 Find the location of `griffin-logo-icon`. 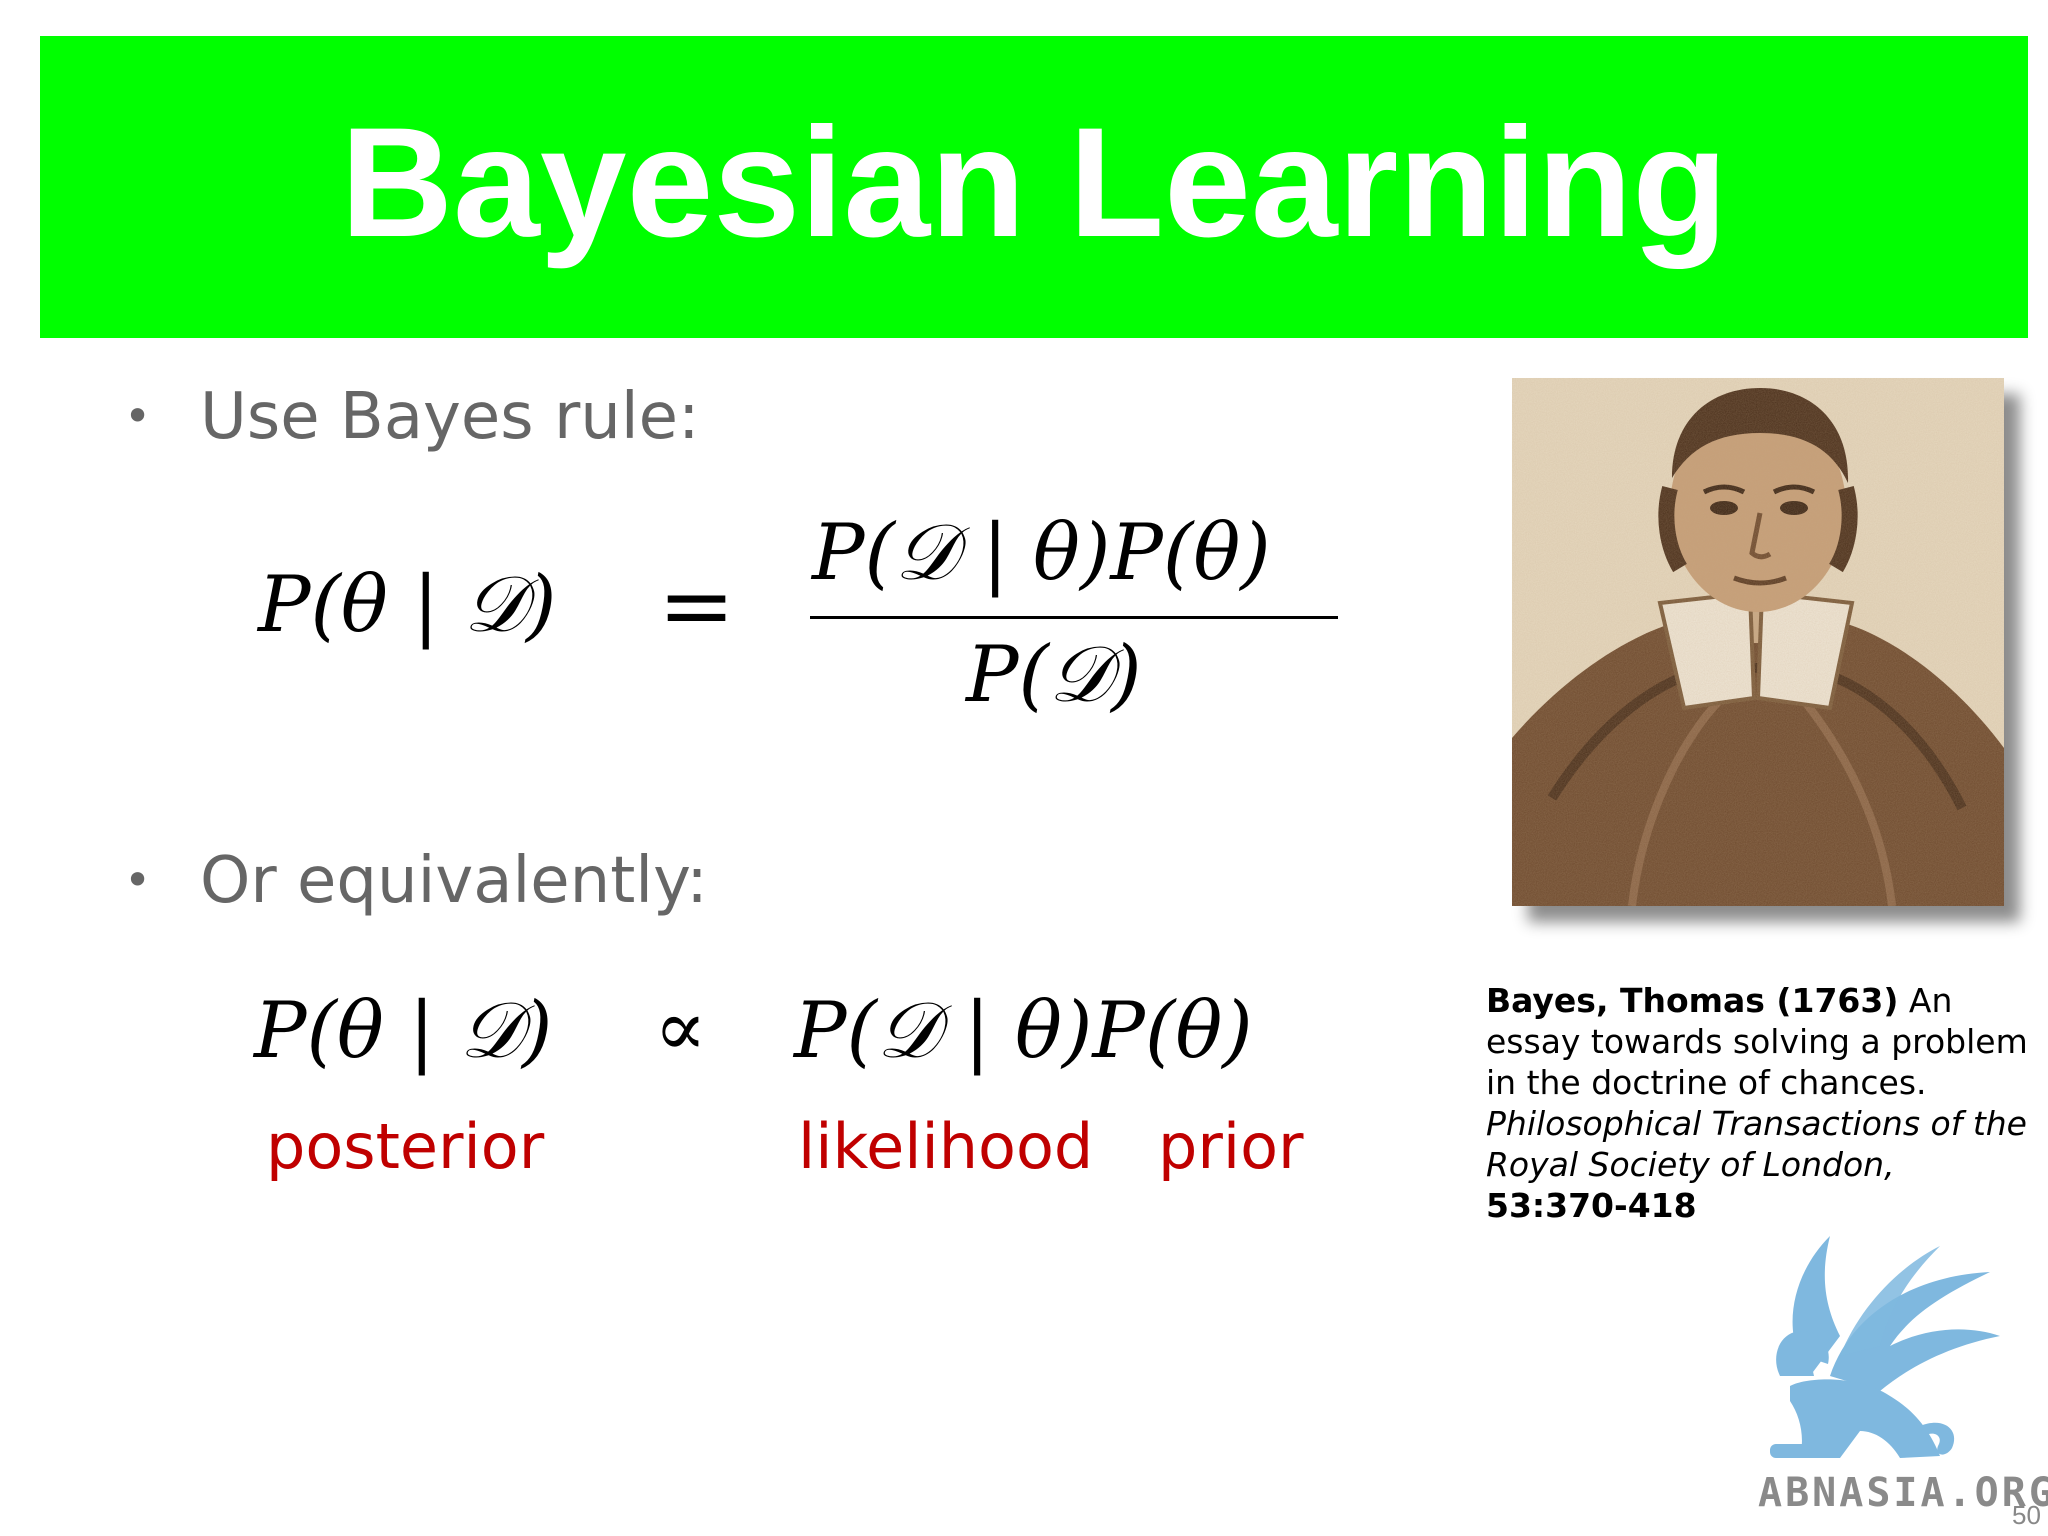

griffin-logo-icon is located at coordinates (1875, 1346).